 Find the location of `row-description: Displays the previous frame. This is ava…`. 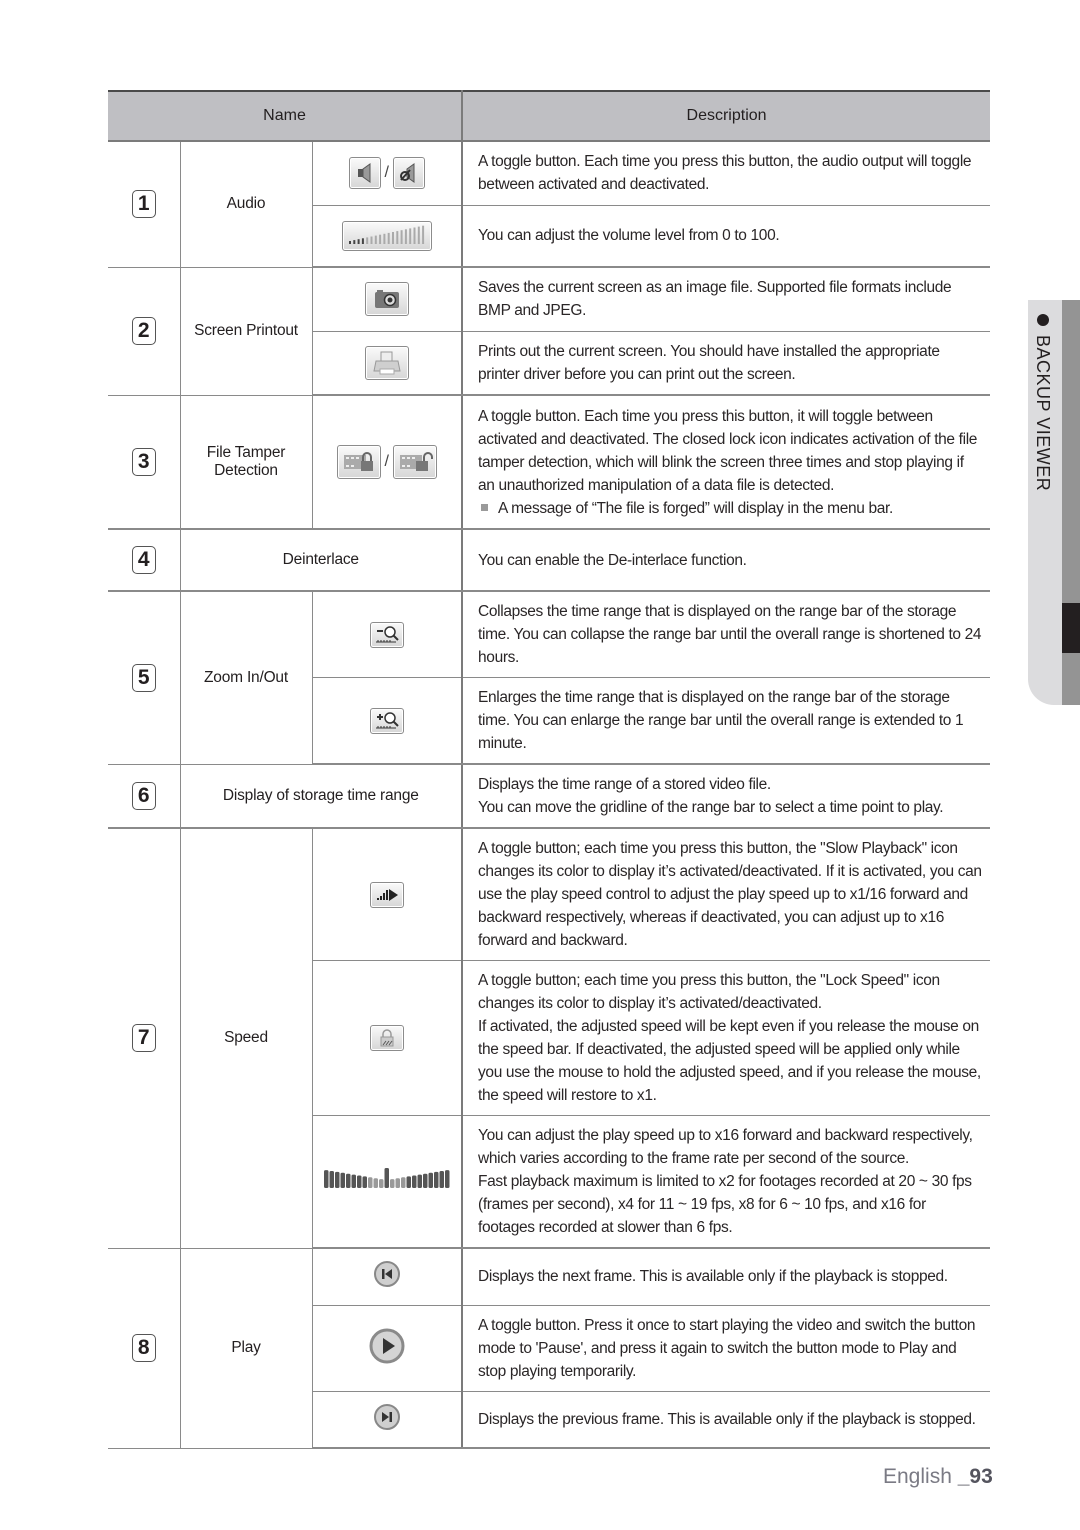

row-description: Displays the previous frame. This is ava… is located at coordinates (726, 1420).